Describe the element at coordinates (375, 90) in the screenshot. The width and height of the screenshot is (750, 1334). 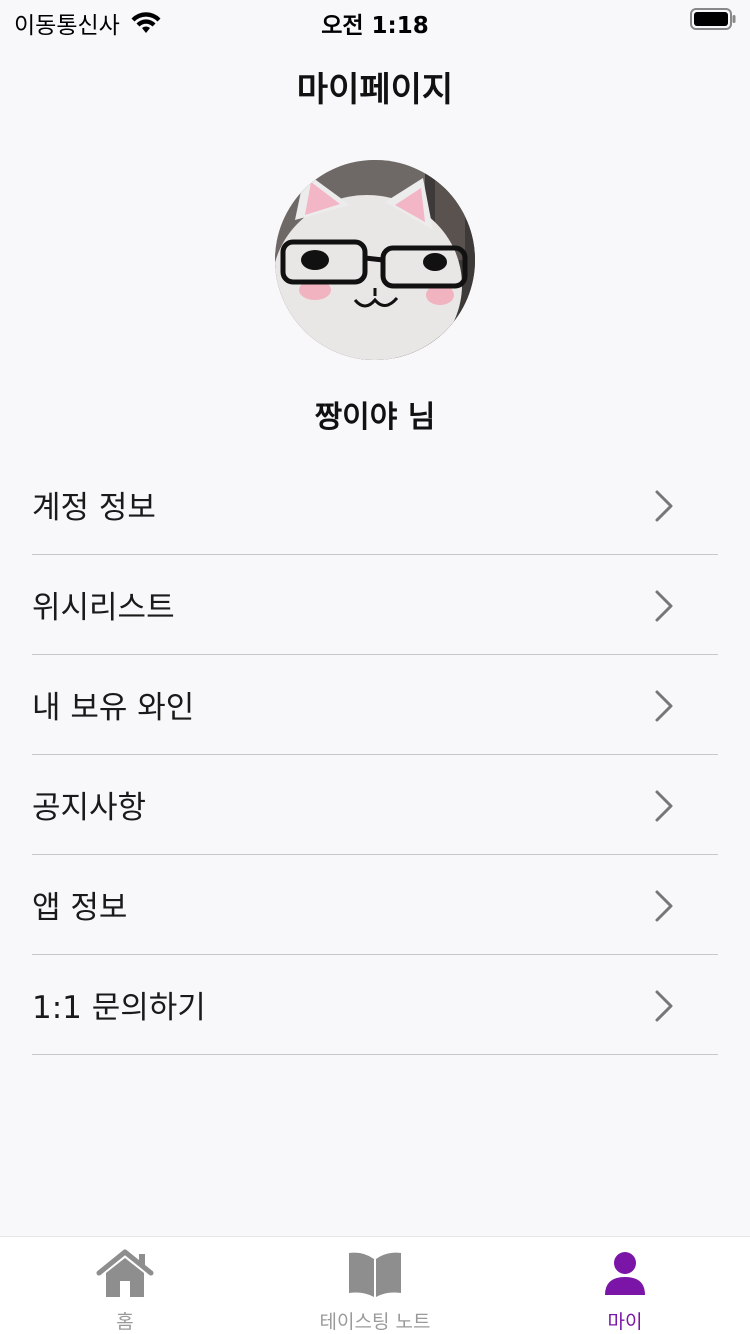
I see `page-title: 마이페이지` at that location.